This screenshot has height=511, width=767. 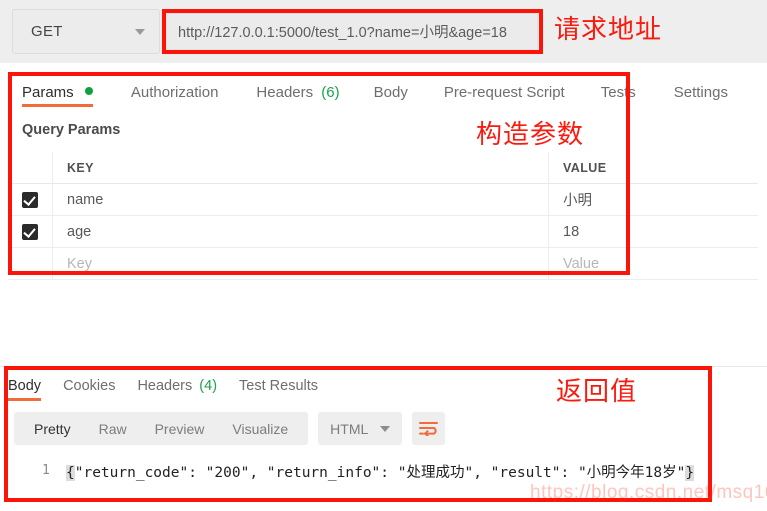 What do you see at coordinates (648, 492) in the screenshot?
I see `watermark-text: https://blog.csdn.net/msq16021` at bounding box center [648, 492].